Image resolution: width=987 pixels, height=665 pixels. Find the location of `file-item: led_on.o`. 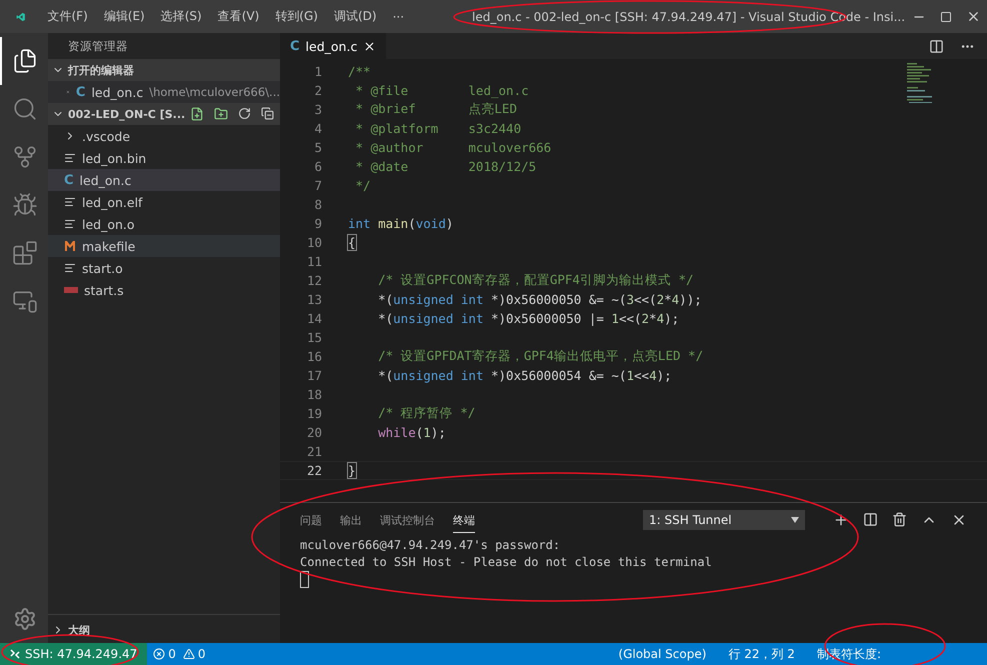

file-item: led_on.o is located at coordinates (164, 224).